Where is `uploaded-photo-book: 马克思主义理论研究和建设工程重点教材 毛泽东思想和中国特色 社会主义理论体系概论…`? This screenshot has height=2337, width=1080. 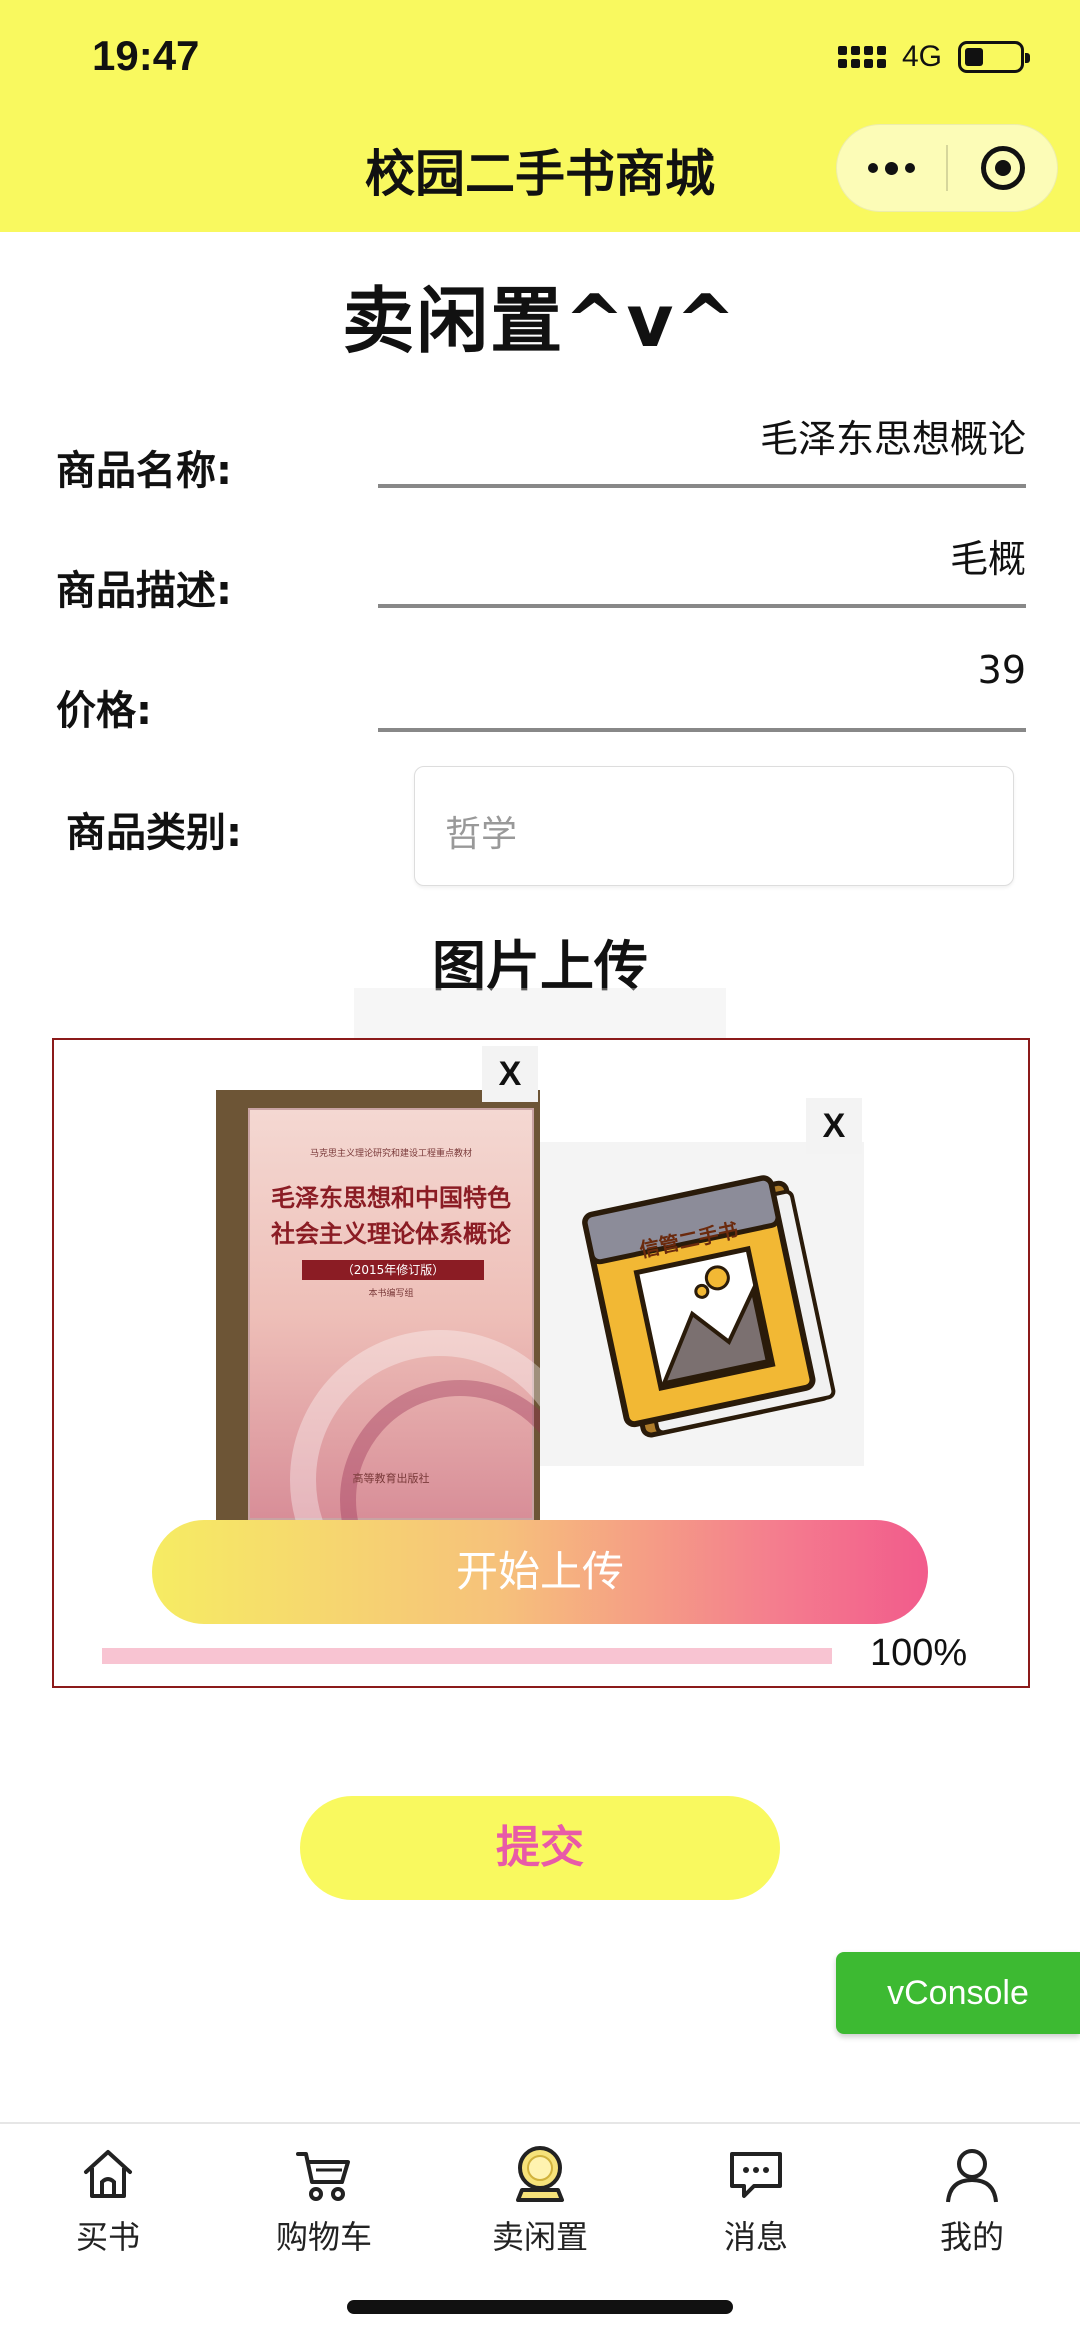 uploaded-photo-book: 马克思主义理论研究和建设工程重点教材 毛泽东思想和中国特色 社会主义理论体系概论… is located at coordinates (378, 1305).